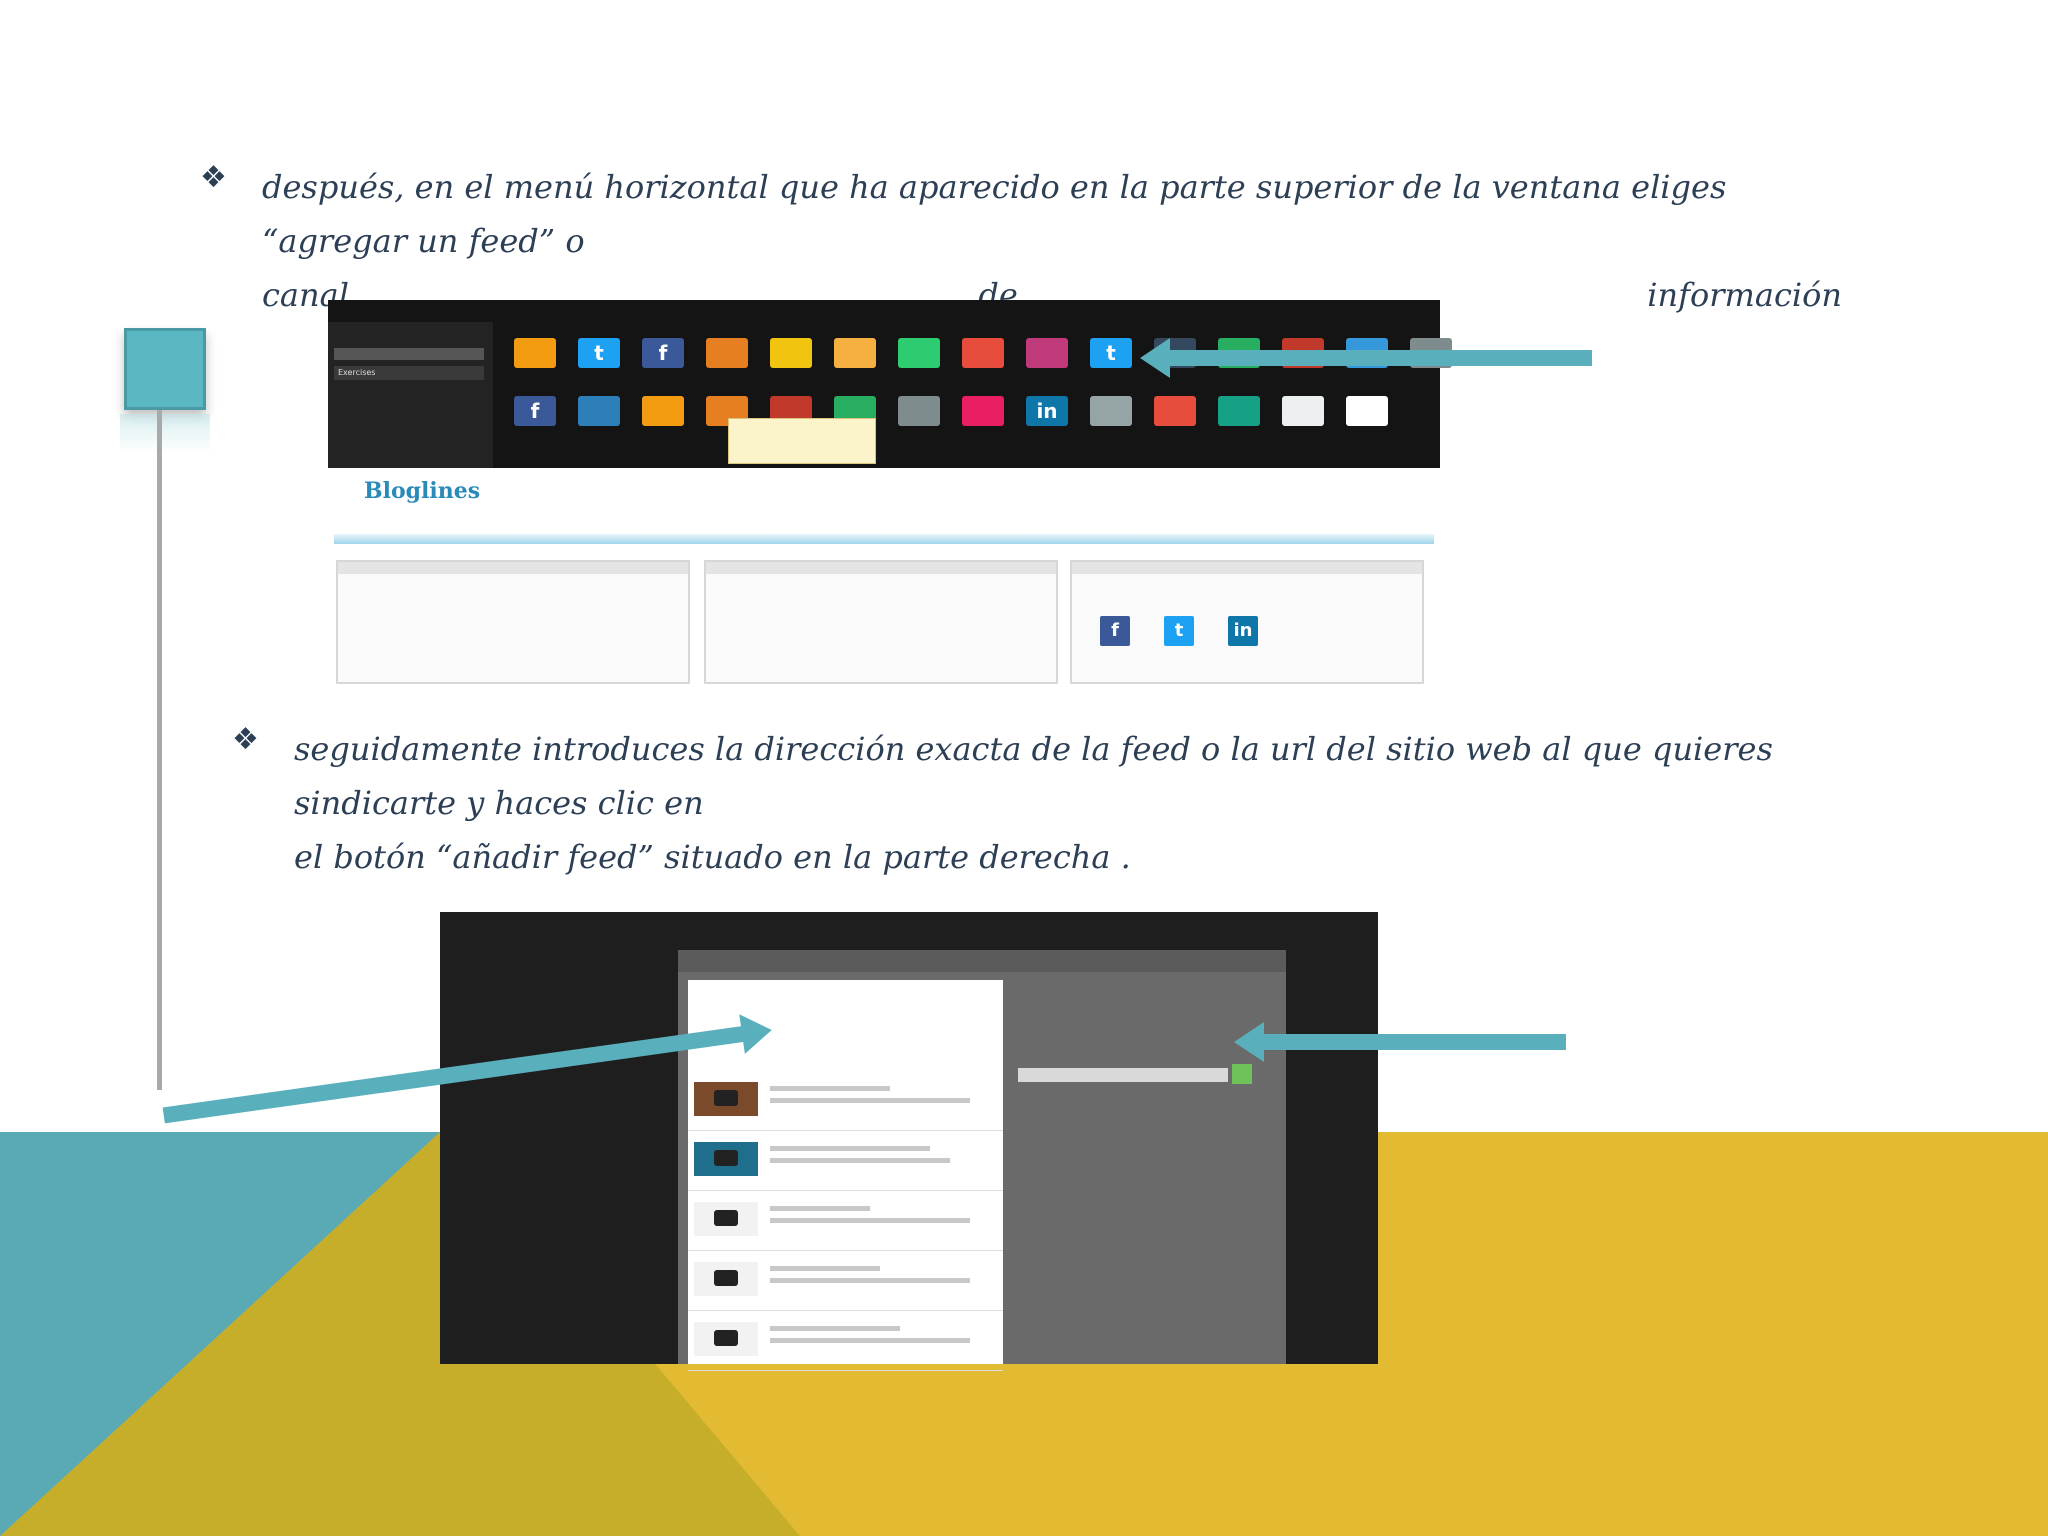 The height and width of the screenshot is (1536, 2048). Describe the element at coordinates (881, 622) in the screenshot. I see `screenshot-panel-twitter` at that location.